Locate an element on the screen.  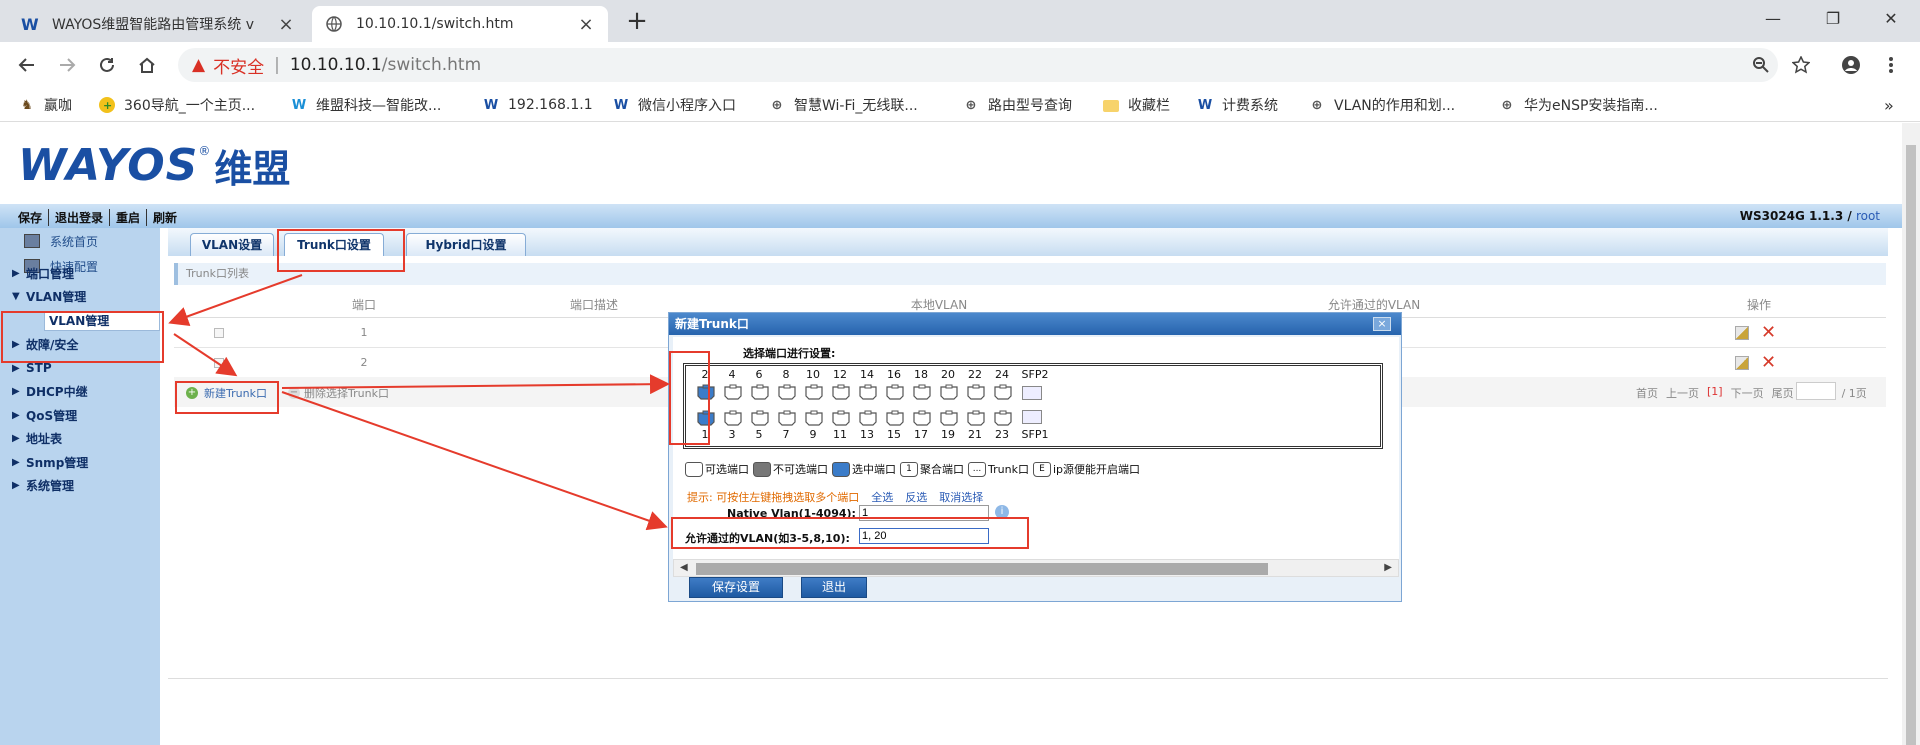
user-link: root is located at coordinates (1868, 216).